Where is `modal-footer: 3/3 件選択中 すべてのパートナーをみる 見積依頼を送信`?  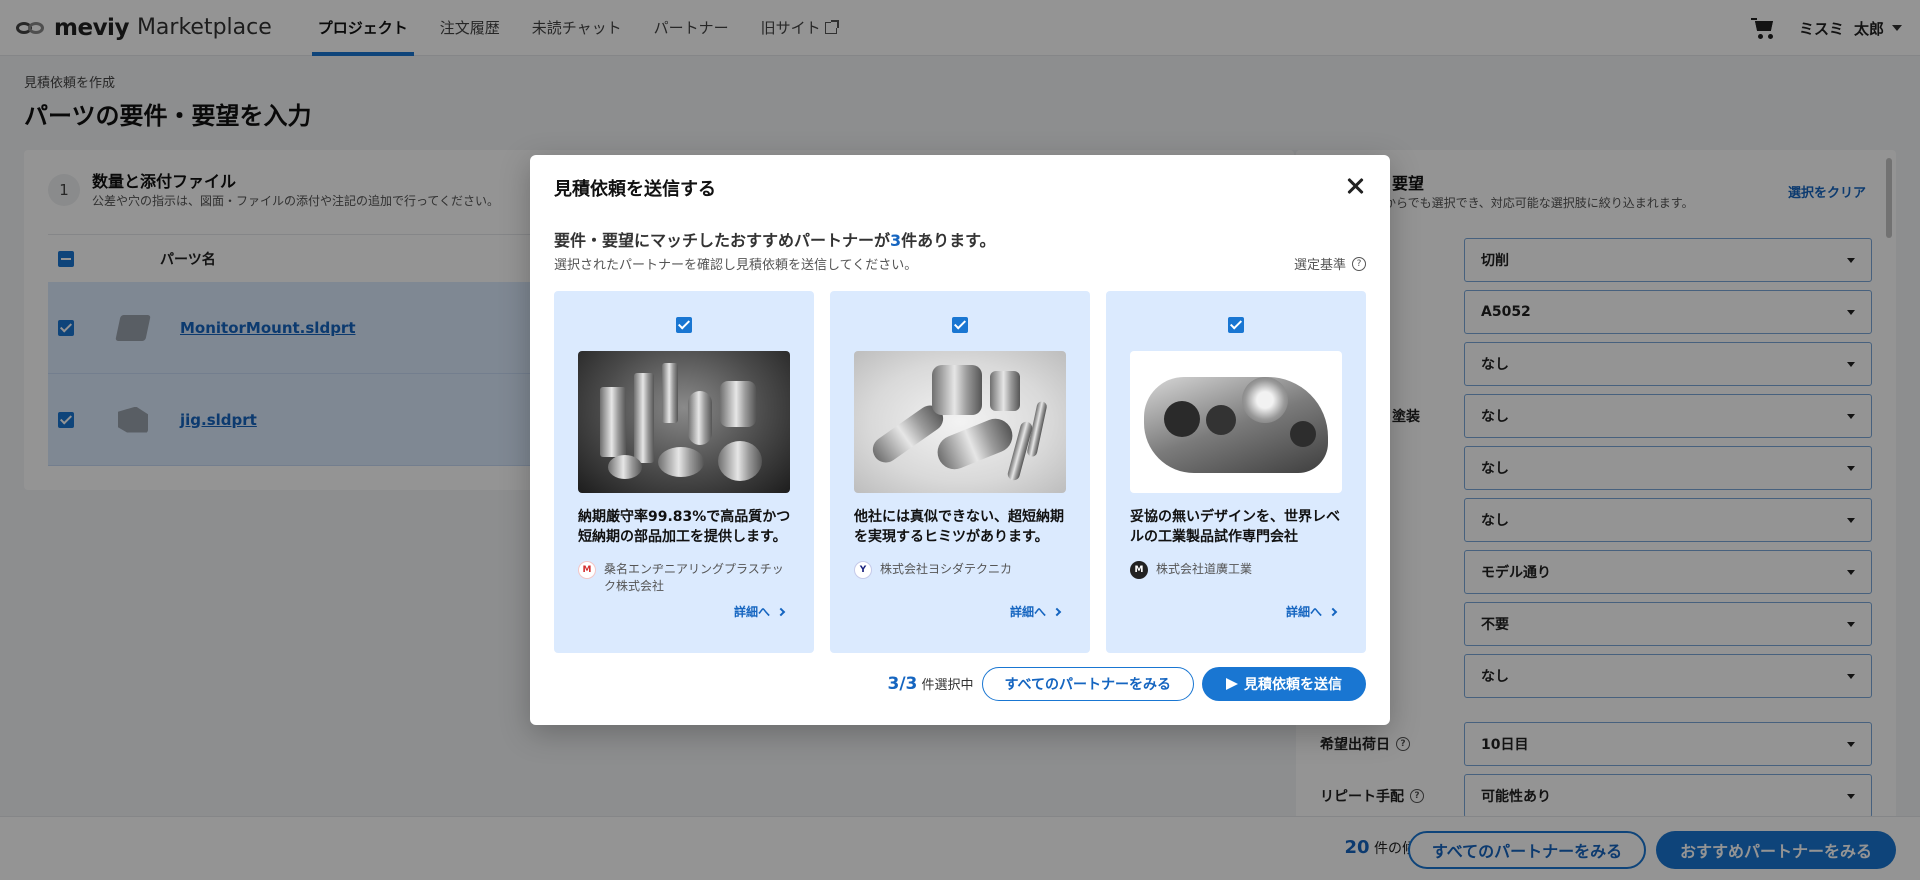 modal-footer: 3/3 件選択中 すべてのパートナーをみる 見積依頼を送信 is located at coordinates (1127, 684).